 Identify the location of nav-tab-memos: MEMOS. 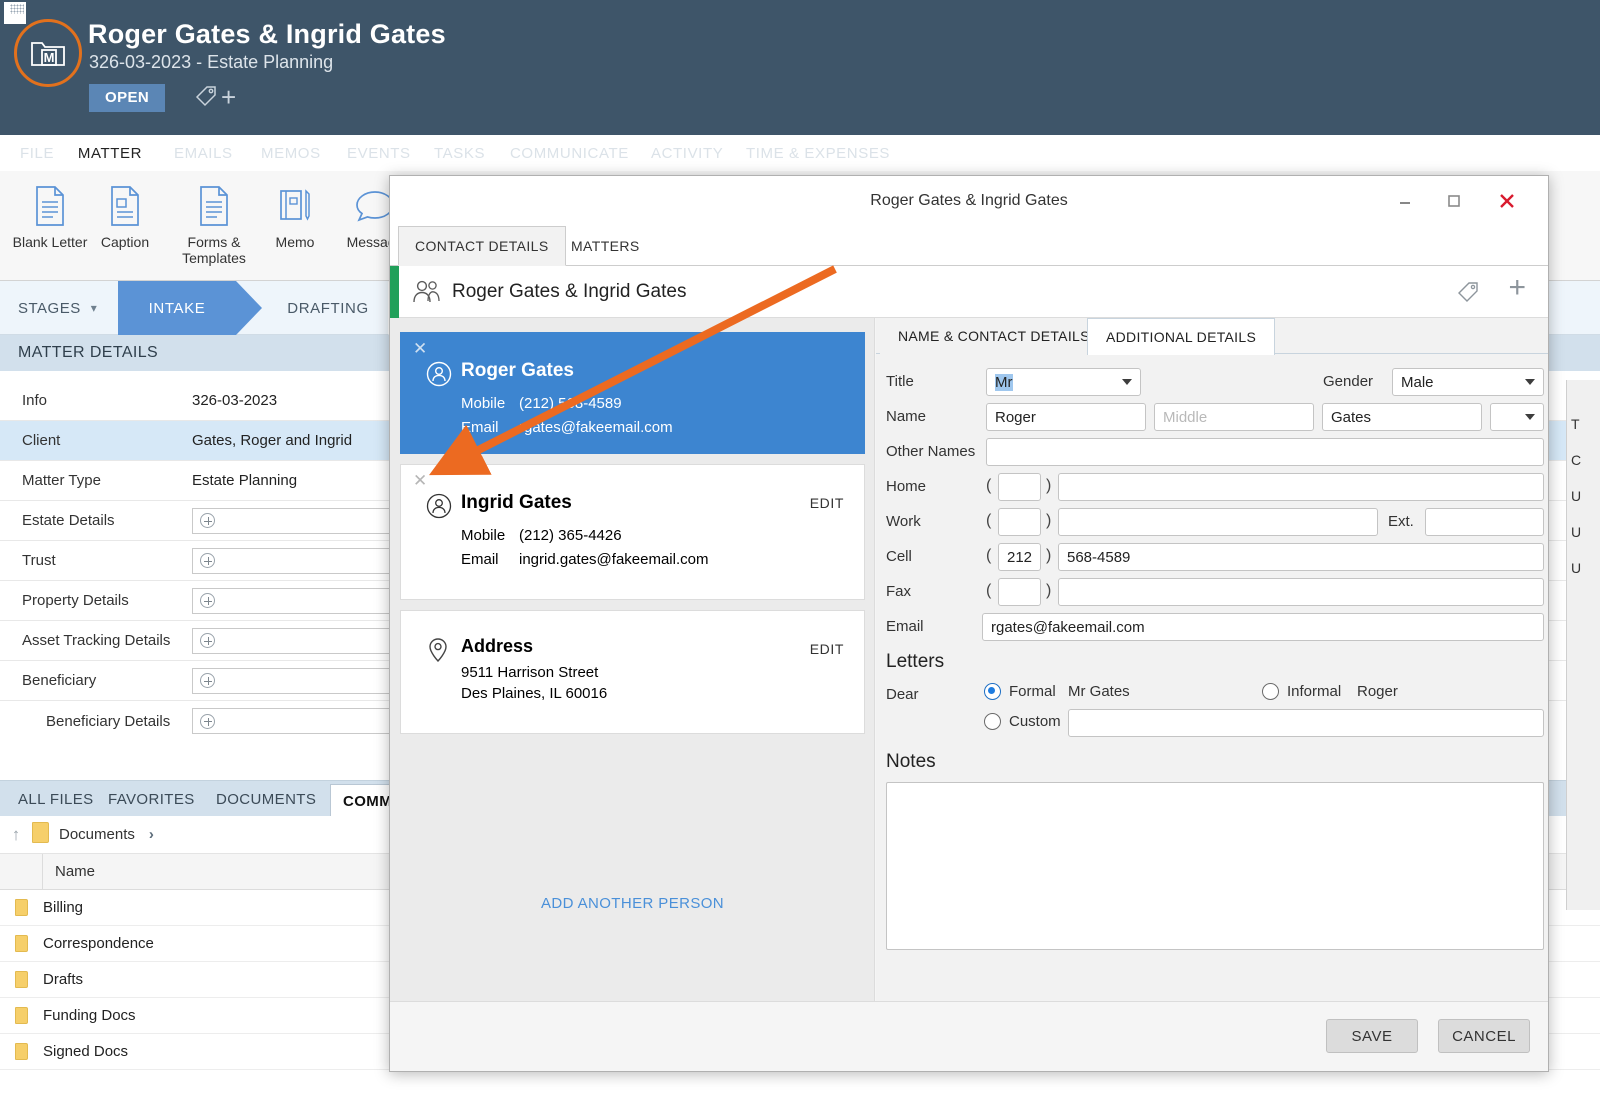
(291, 153).